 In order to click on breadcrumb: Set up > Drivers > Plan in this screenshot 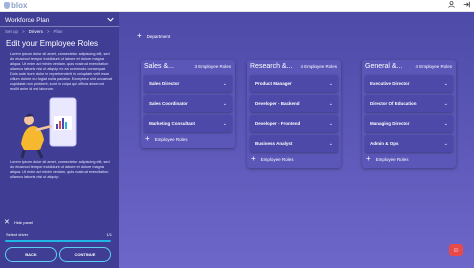, I will do `click(59, 31)`.